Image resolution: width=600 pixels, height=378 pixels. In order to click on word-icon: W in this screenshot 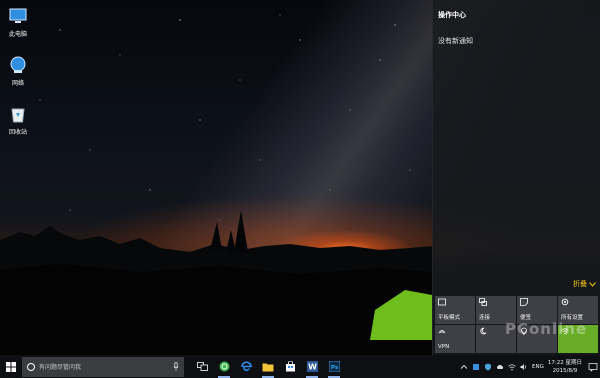, I will do `click(312, 366)`.